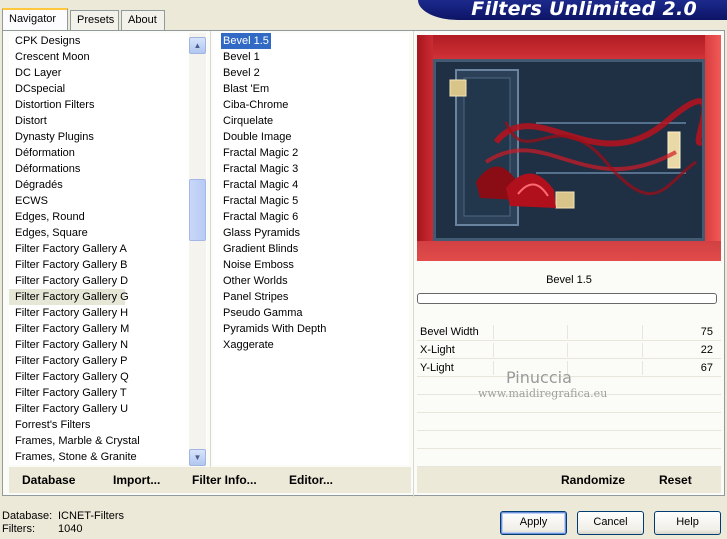 This screenshot has width=727, height=539. What do you see at coordinates (567, 298) in the screenshot?
I see `progress-bar` at bounding box center [567, 298].